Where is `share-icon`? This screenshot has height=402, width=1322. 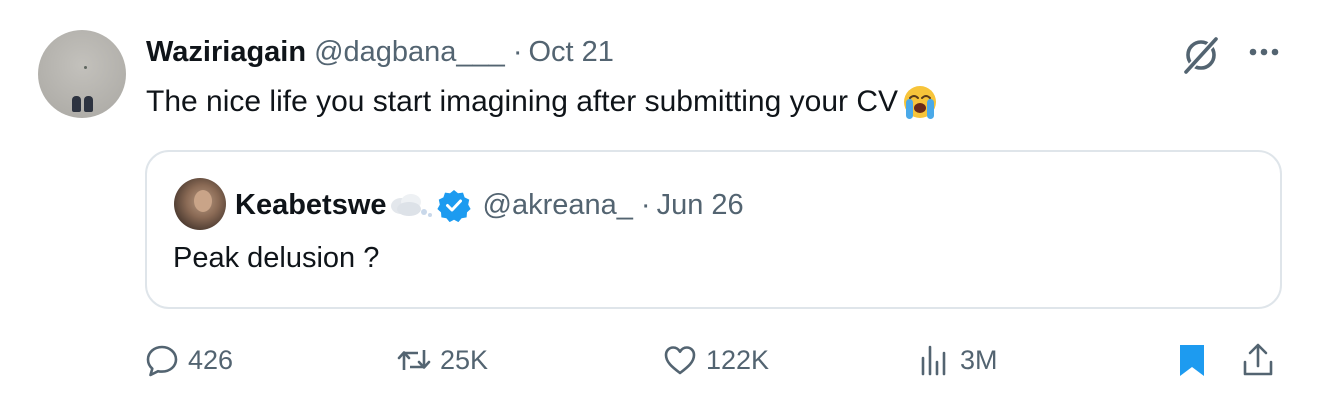 share-icon is located at coordinates (1258, 359).